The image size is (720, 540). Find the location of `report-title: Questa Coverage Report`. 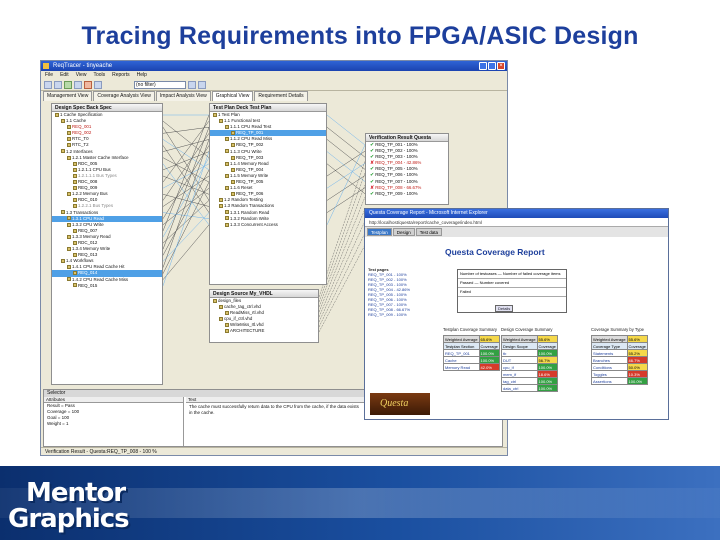

report-title: Questa Coverage Report is located at coordinates (495, 252).